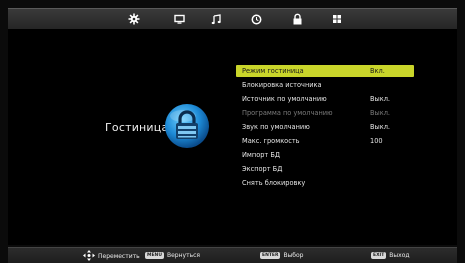  I want to click on hint-back: MENU Вернуться, so click(172, 255).